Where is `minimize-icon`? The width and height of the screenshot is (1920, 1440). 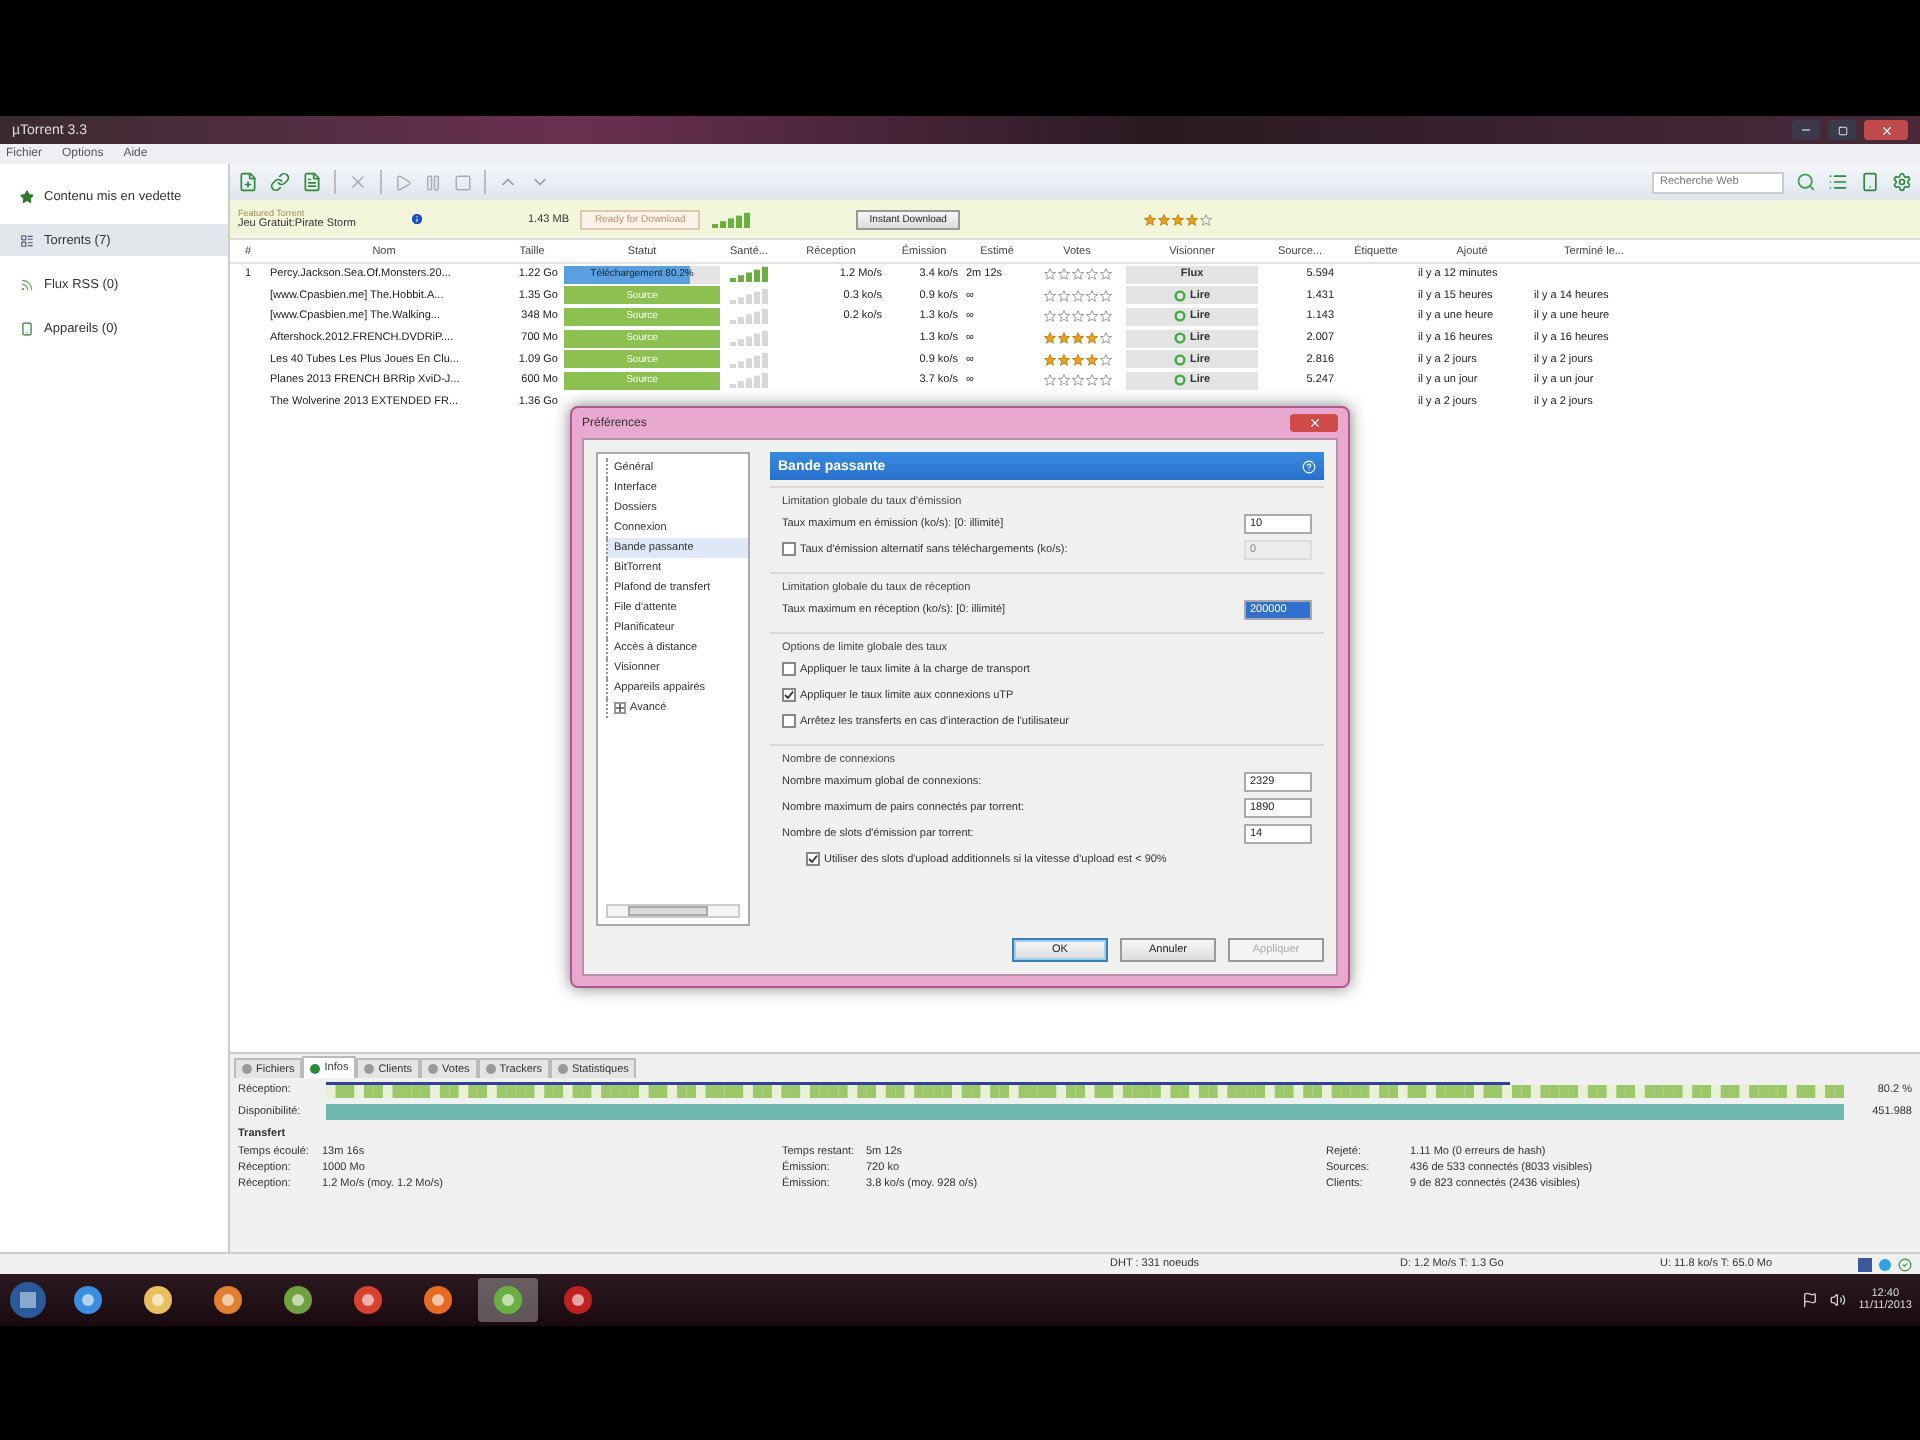
minimize-icon is located at coordinates (1806, 130).